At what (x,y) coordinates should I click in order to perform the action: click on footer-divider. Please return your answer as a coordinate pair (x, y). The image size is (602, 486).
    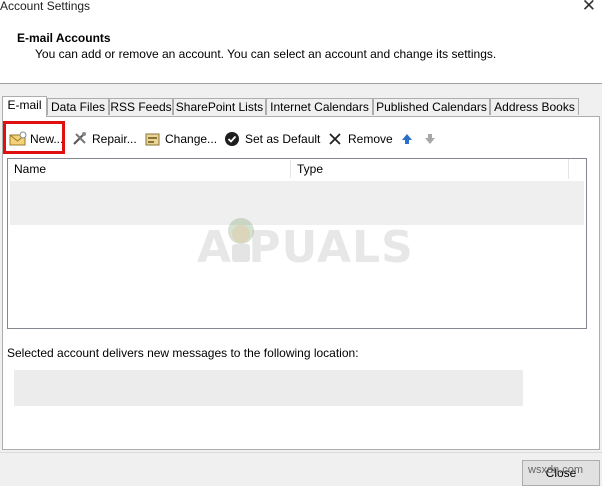
    Looking at the image, I should click on (301, 452).